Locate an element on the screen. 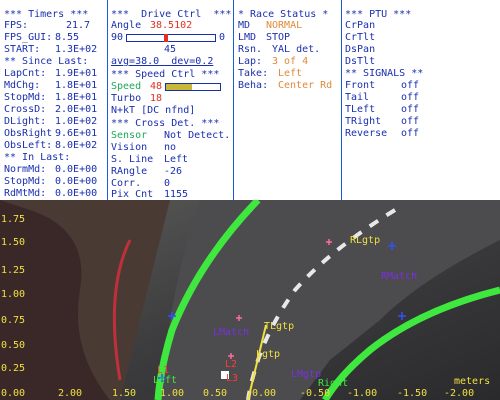 Image resolution: width=500 pixels, height=400 pixels. y-tick: 1.25 is located at coordinates (13, 270).